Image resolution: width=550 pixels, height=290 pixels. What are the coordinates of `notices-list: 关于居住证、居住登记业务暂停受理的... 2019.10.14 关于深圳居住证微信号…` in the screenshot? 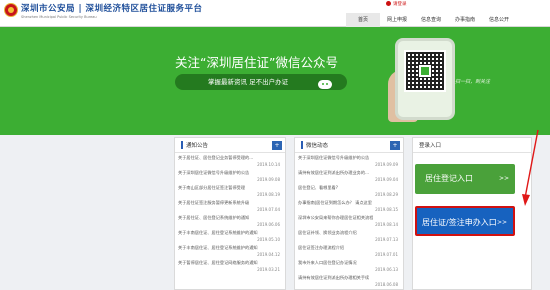 It's located at (230, 215).